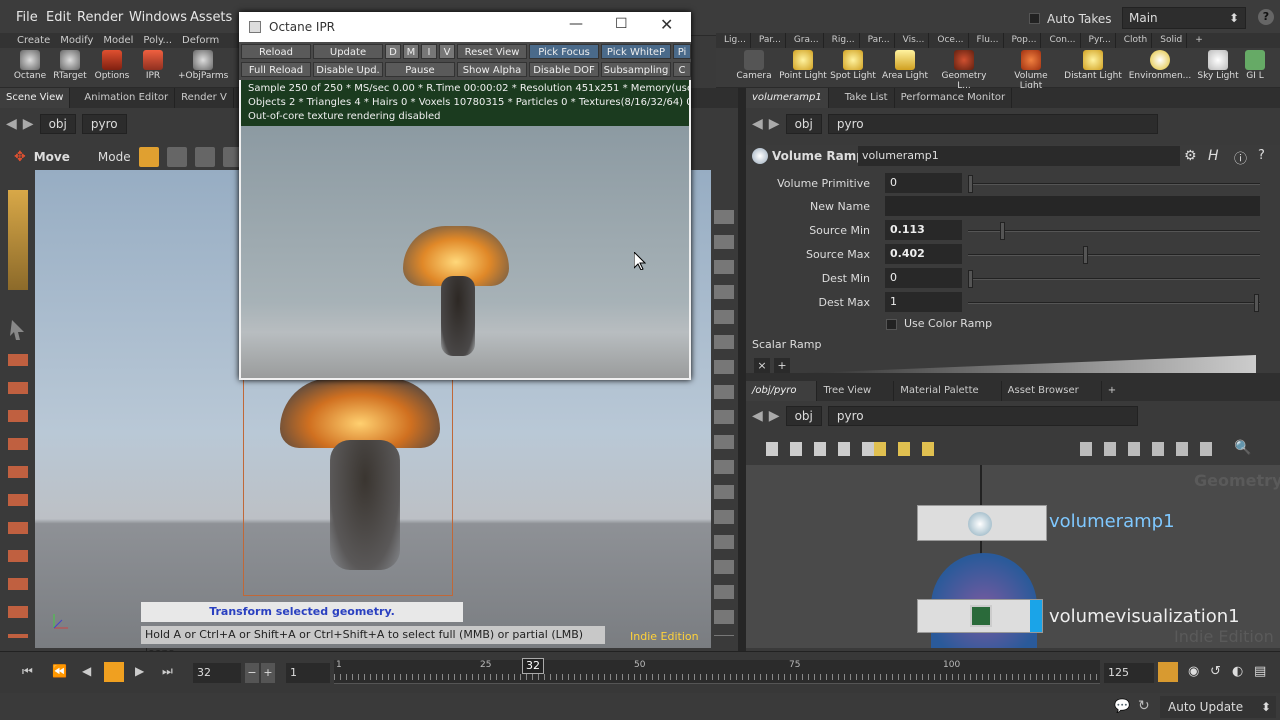 This screenshot has width=1280, height=720. Describe the element at coordinates (17, 330) in the screenshot. I see `select-arrow-icon` at that location.